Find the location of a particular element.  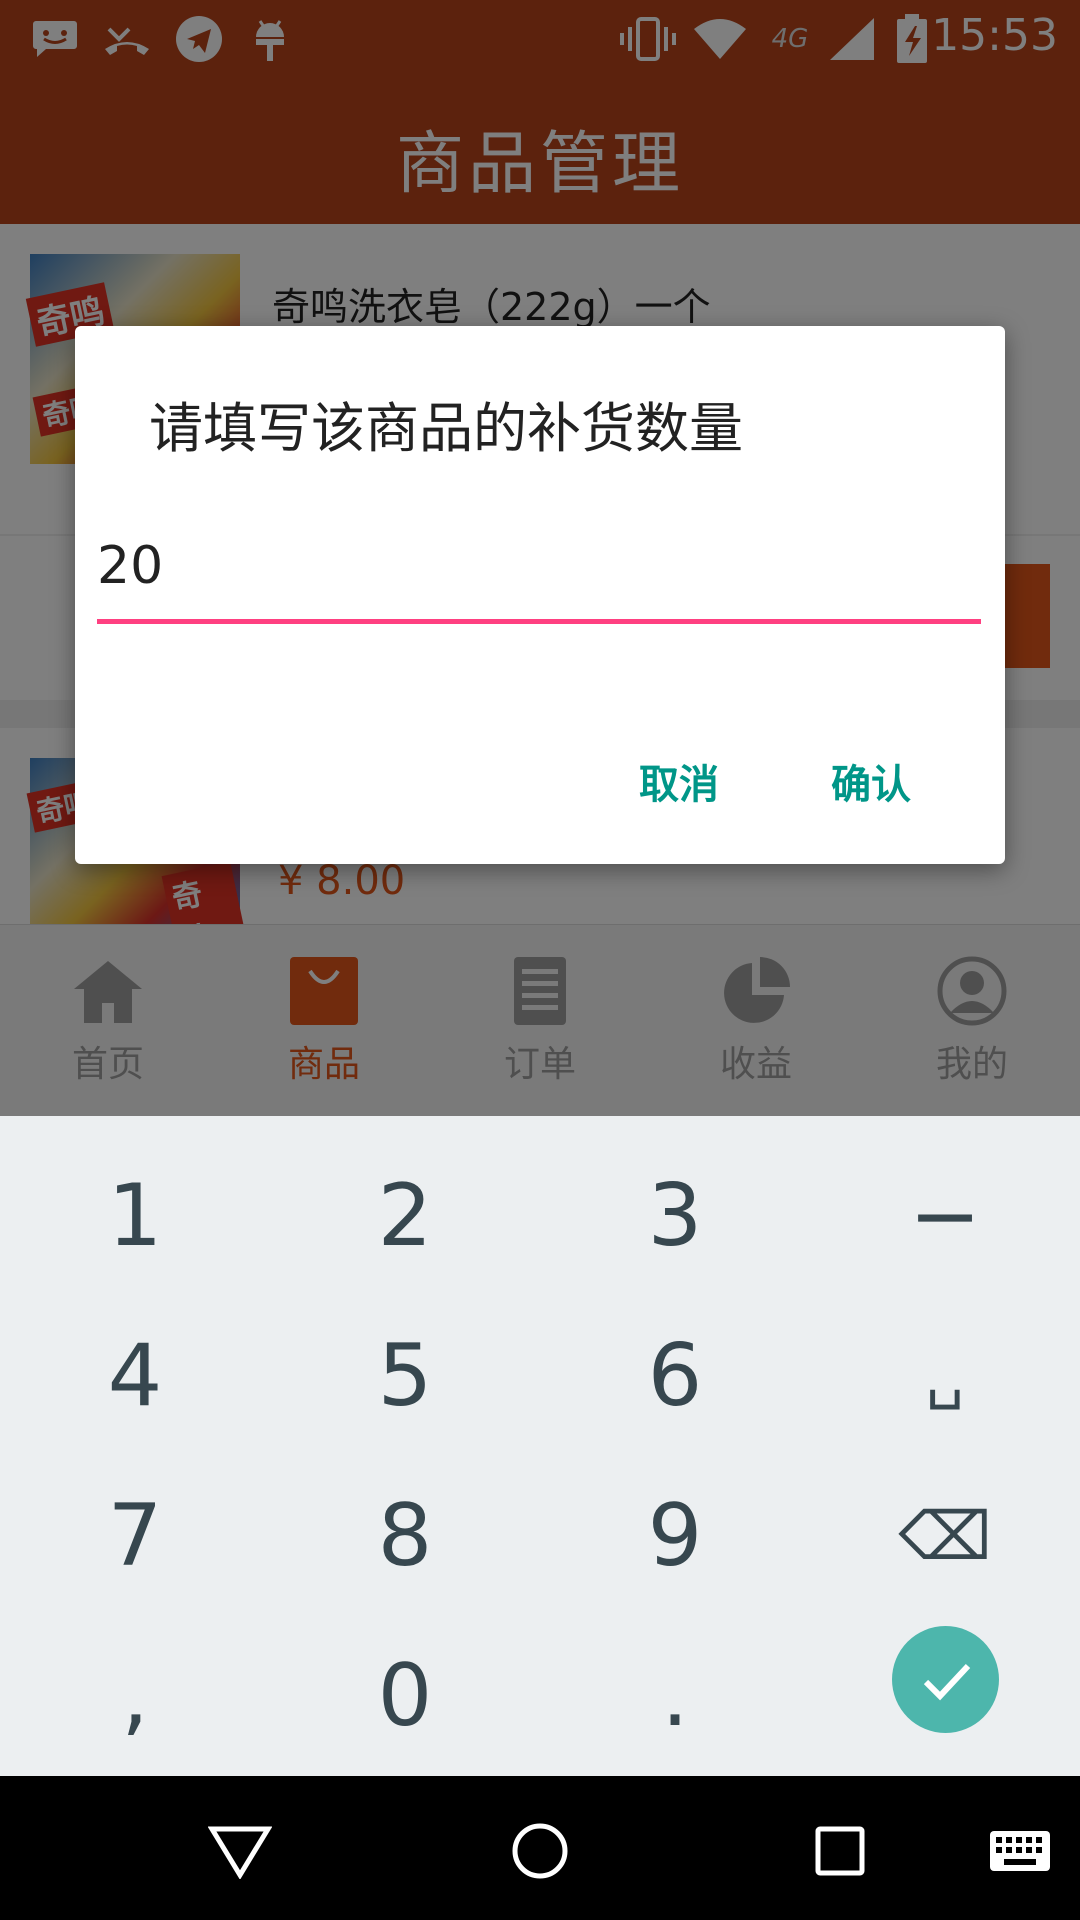

key-done is located at coordinates (945, 1679).